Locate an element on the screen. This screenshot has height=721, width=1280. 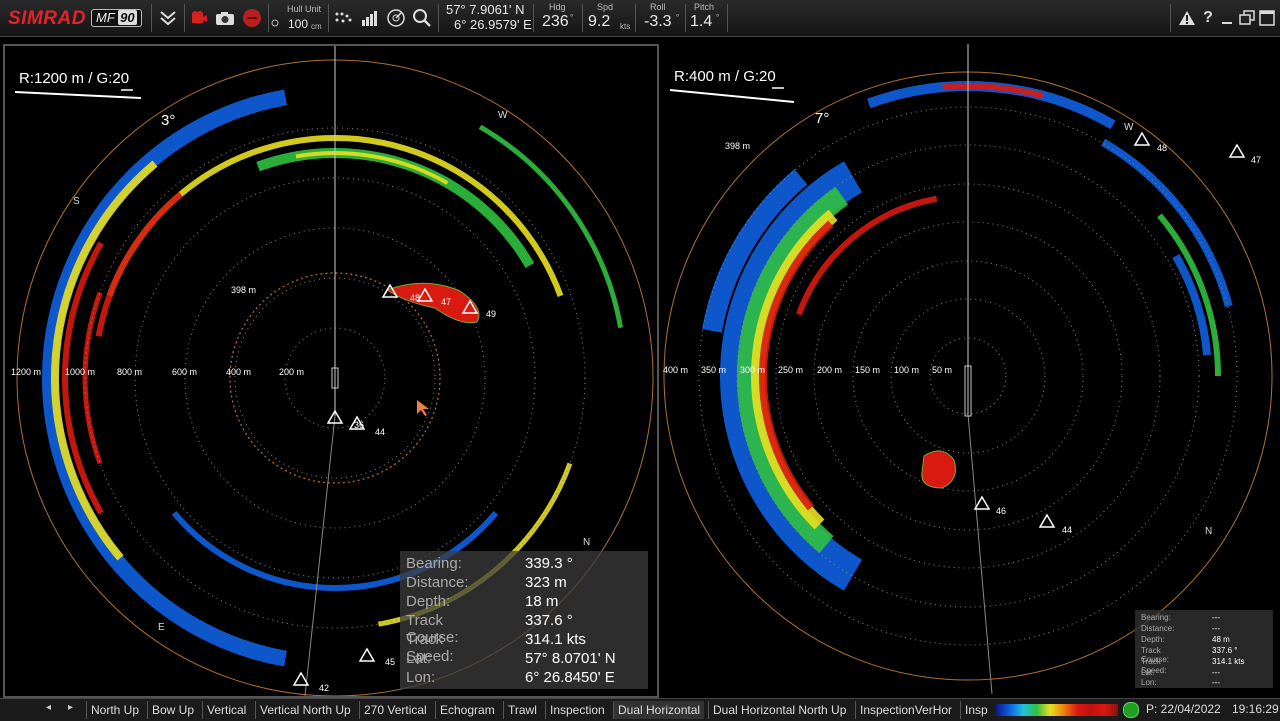
dots-grid-icon is located at coordinates (344, 18).